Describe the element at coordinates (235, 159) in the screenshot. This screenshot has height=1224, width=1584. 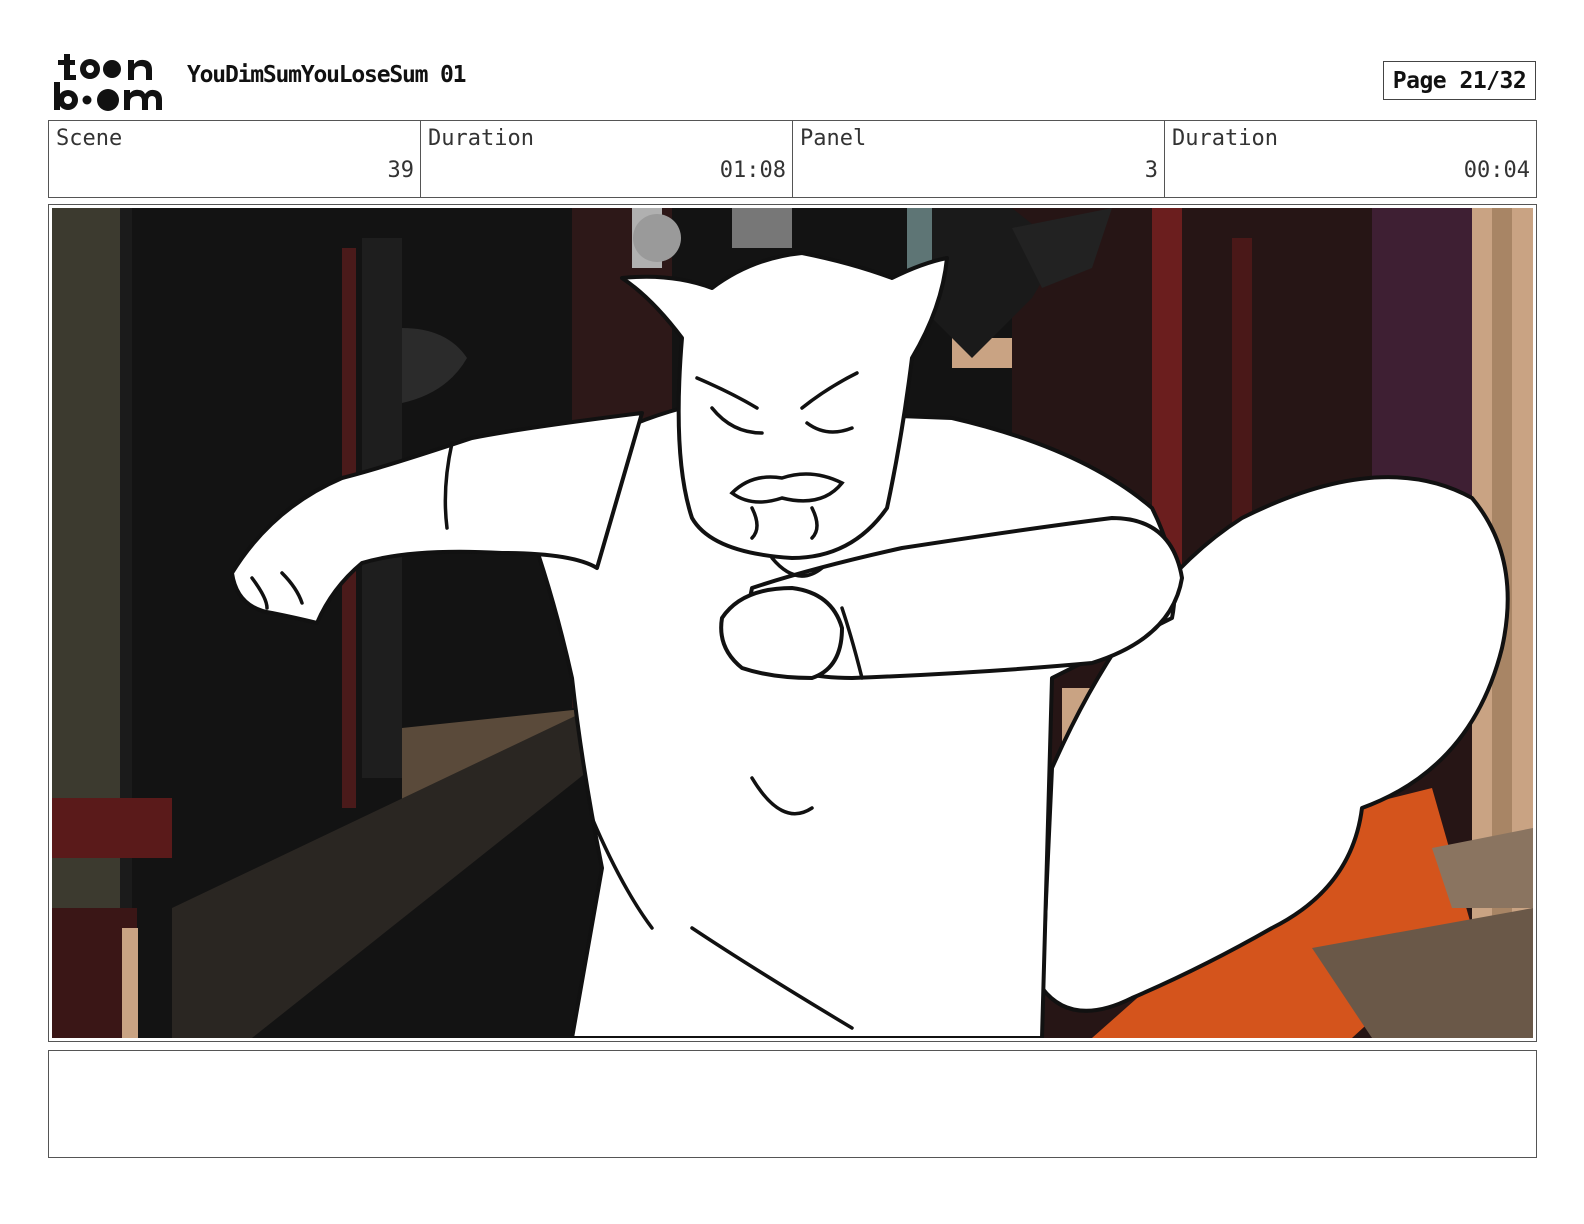
I see `scene-cell: Scene 39` at that location.